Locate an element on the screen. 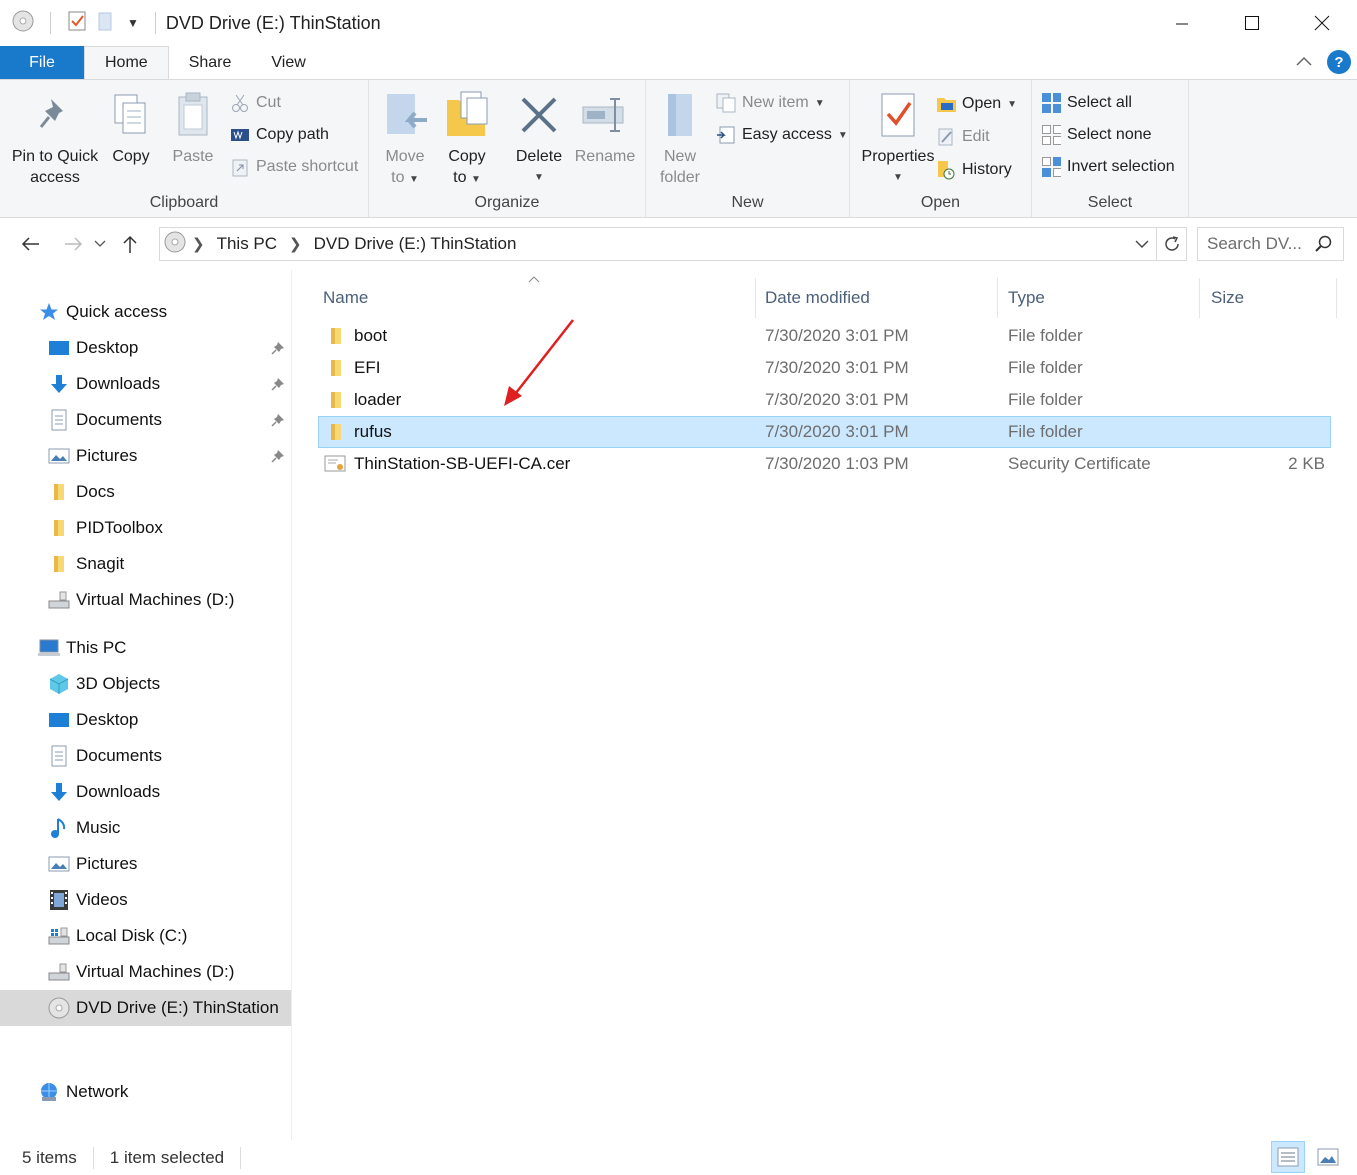 This screenshot has width=1357, height=1175. open-folder-icon is located at coordinates (946, 104).